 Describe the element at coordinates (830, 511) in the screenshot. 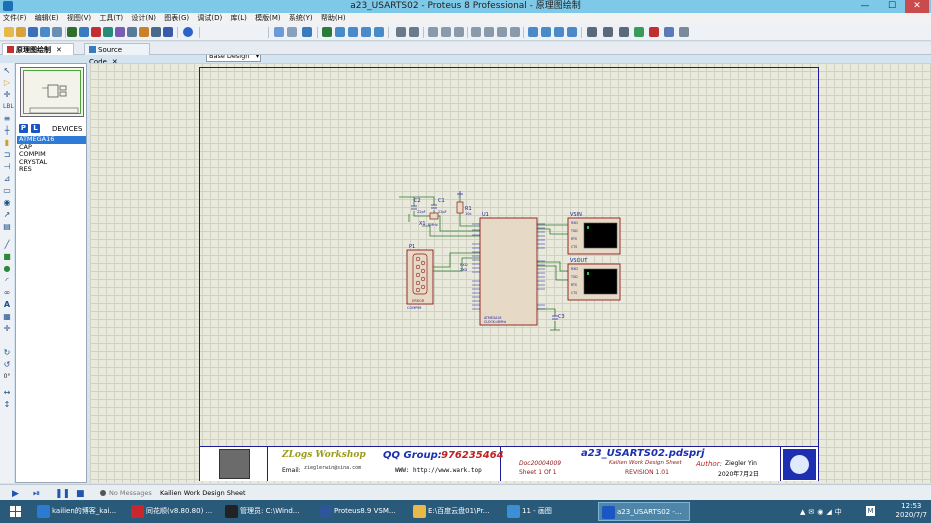

I see `system-tray: ▲✉◉◢中` at that location.